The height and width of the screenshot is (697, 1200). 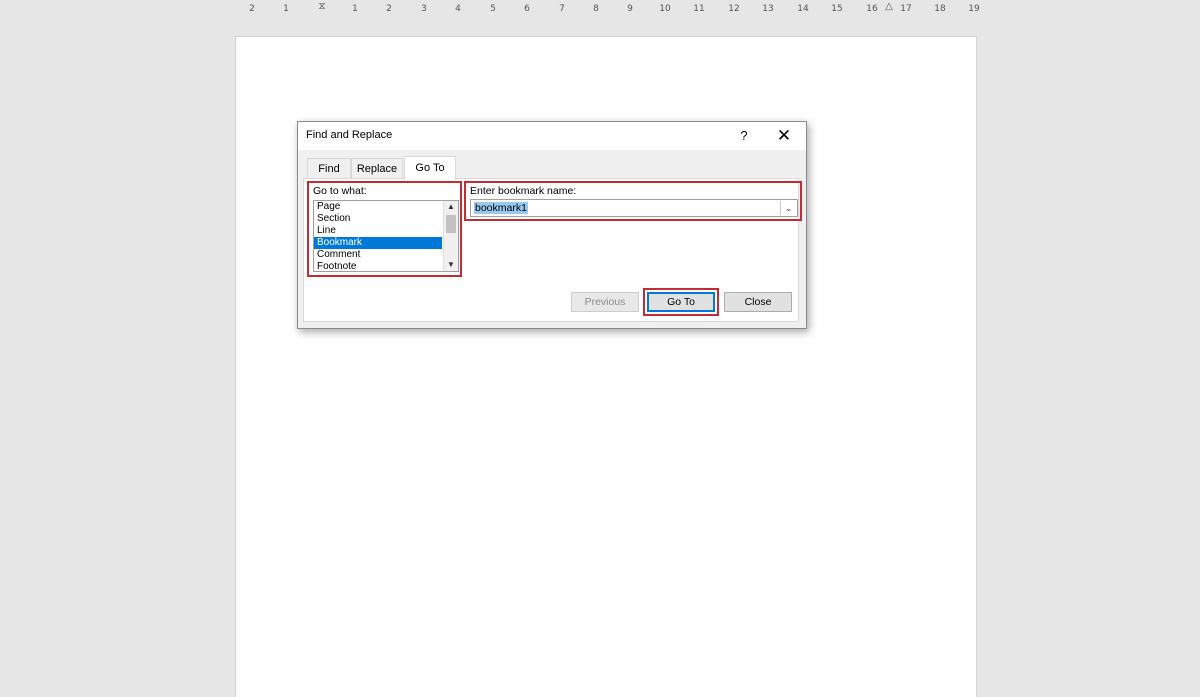 I want to click on ruler-label: 12, so click(x=734, y=9).